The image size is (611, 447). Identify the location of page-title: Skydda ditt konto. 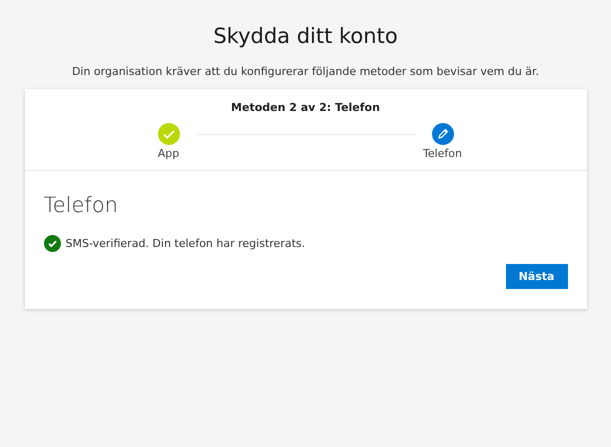
(305, 36).